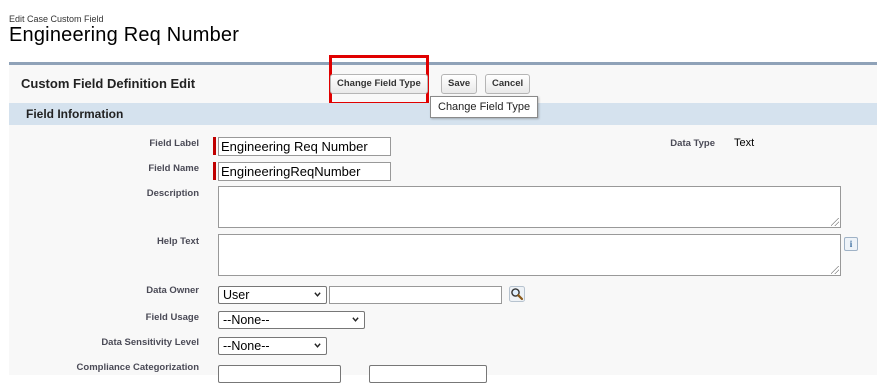 The height and width of the screenshot is (383, 877). Describe the element at coordinates (484, 107) in the screenshot. I see `tooltip: Change Field Type` at that location.